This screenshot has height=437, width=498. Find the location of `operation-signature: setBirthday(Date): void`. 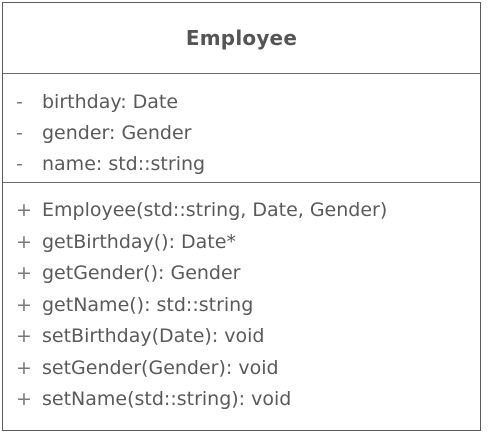

operation-signature: setBirthday(Date): void is located at coordinates (153, 336).